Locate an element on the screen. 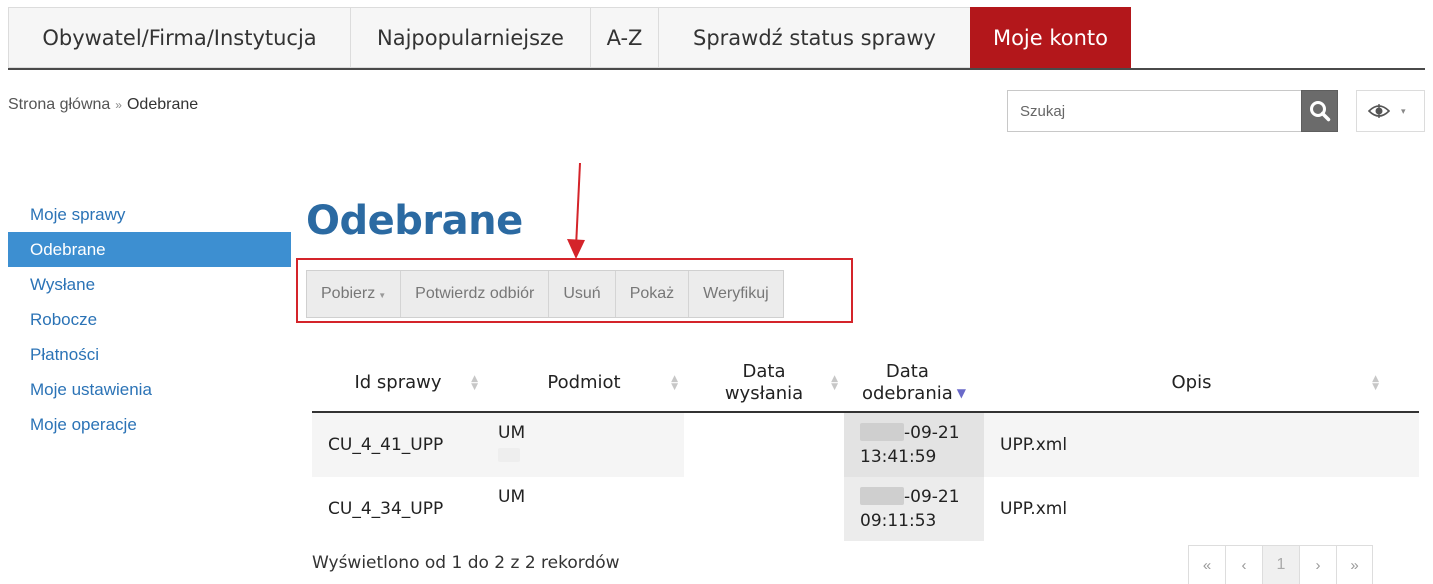 The height and width of the screenshot is (584, 1433). column-header-id: Id sprawy ▲ ▼ is located at coordinates (398, 383).